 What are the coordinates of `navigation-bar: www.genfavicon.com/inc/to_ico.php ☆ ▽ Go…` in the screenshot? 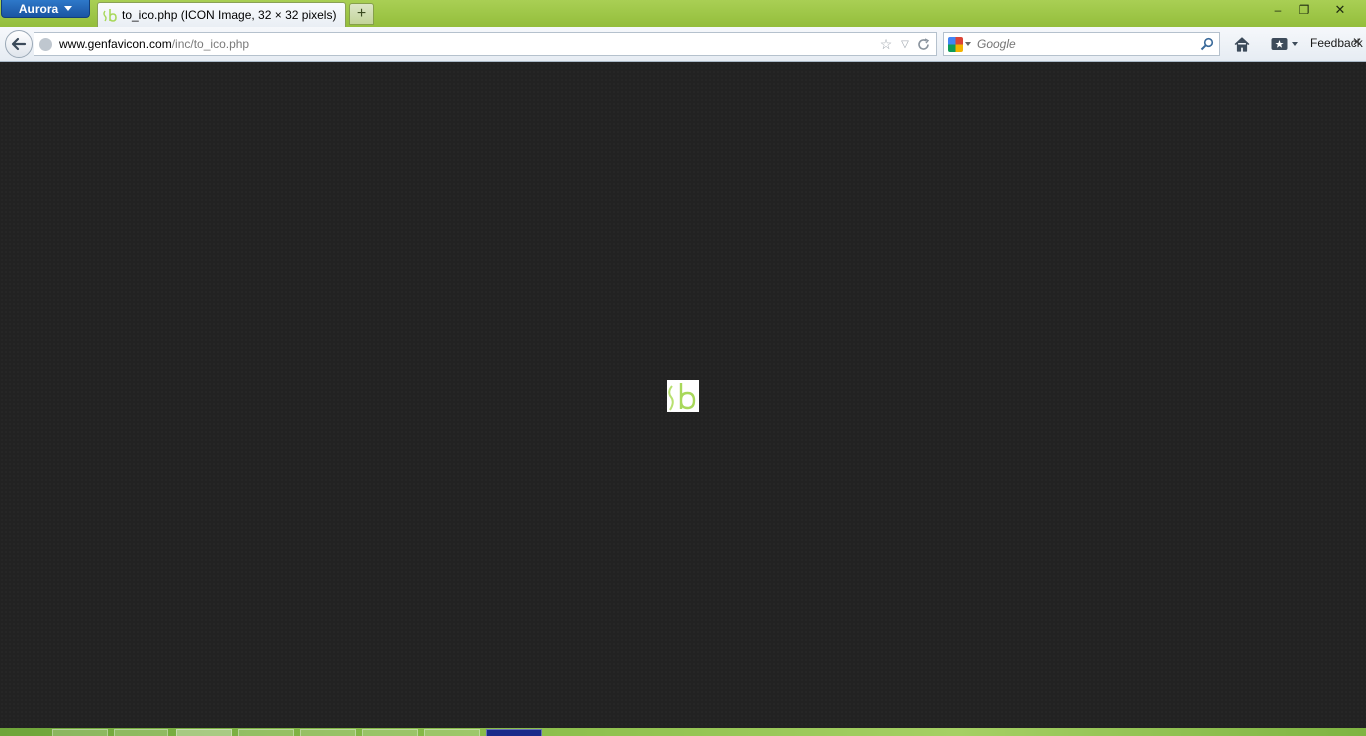 It's located at (683, 44).